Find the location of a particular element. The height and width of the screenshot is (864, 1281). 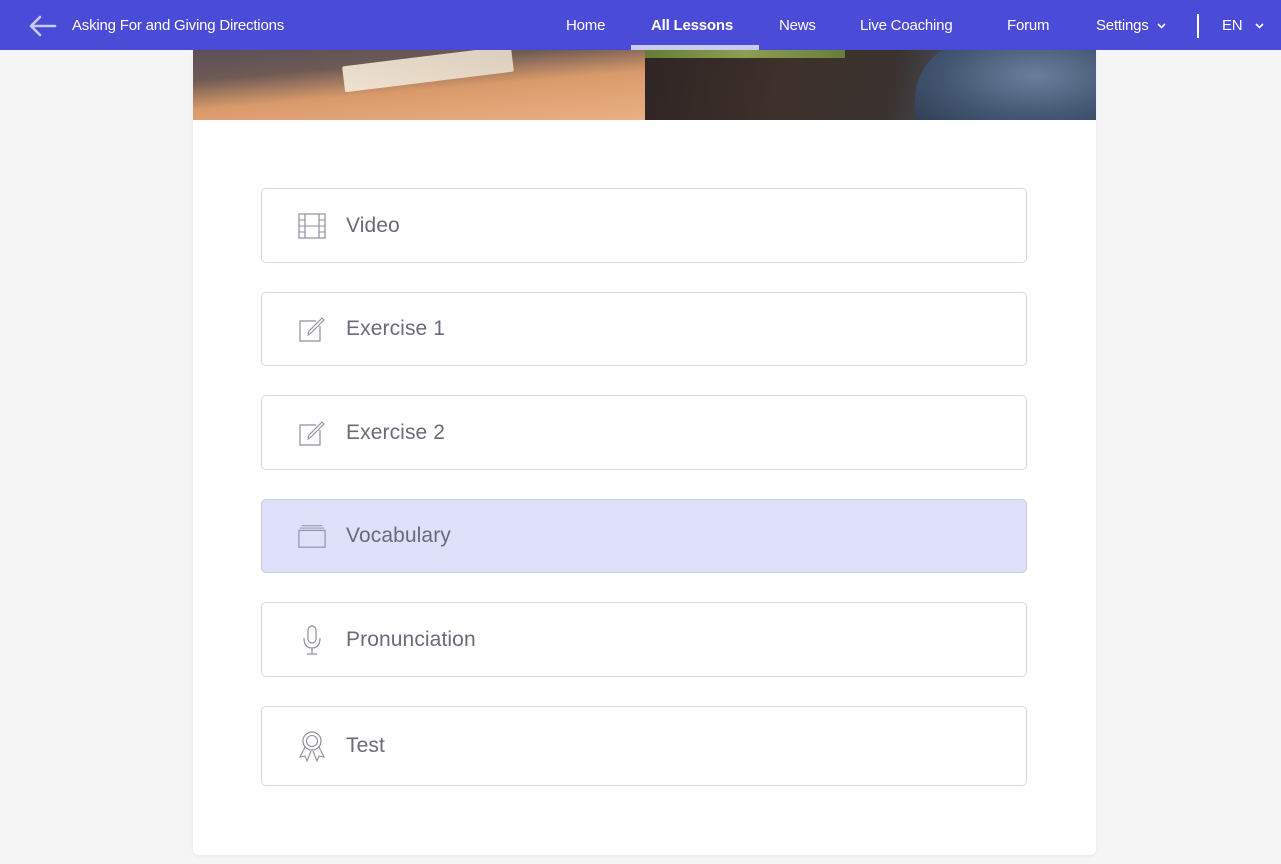

lesson-item-label: Test is located at coordinates (365, 745).